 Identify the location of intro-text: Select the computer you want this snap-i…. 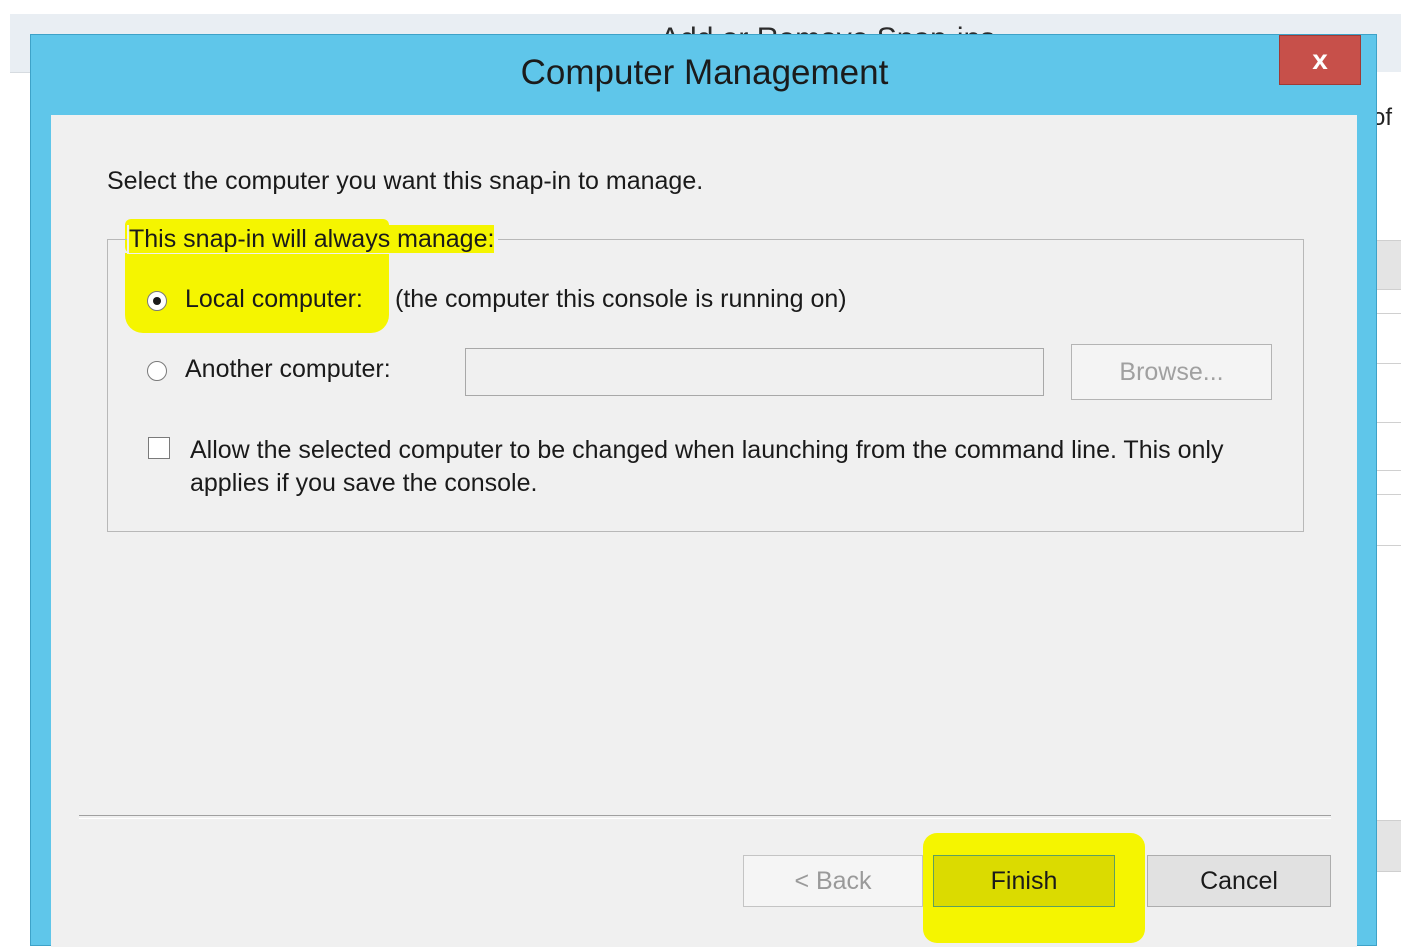
(405, 181).